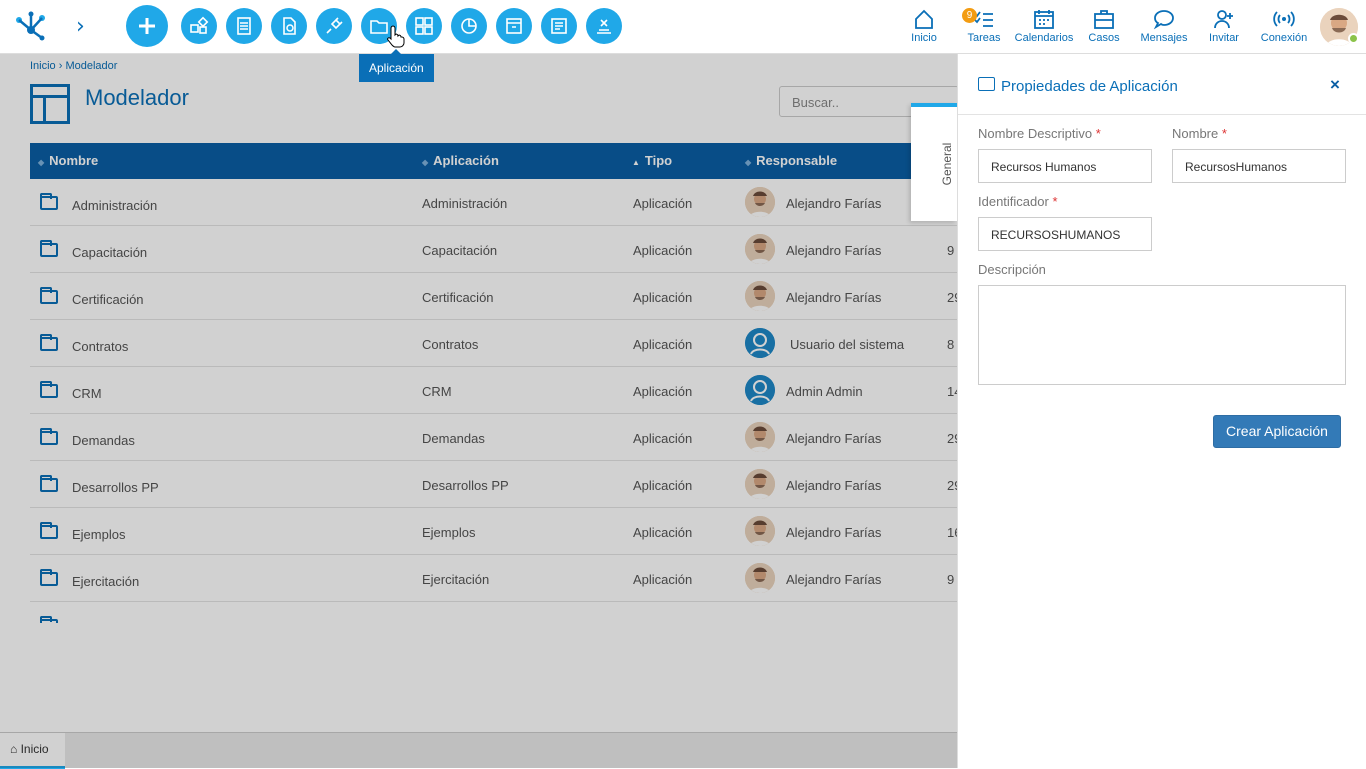  What do you see at coordinates (1277, 431) in the screenshot?
I see `create-application-button: Crear Aplicación` at bounding box center [1277, 431].